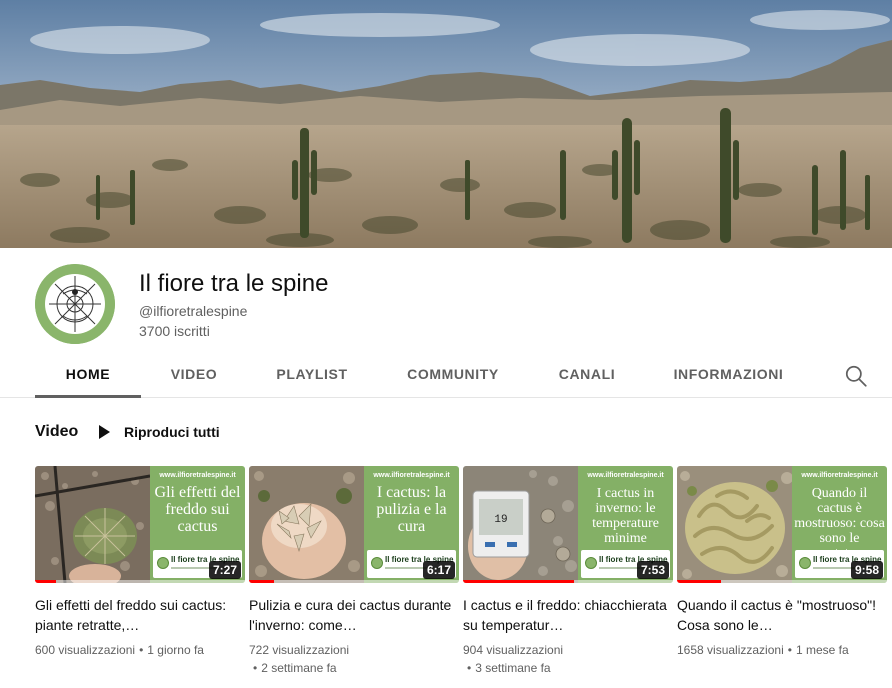 The image size is (892, 688). What do you see at coordinates (224, 570) in the screenshot?
I see `video-duration: 7:27` at bounding box center [224, 570].